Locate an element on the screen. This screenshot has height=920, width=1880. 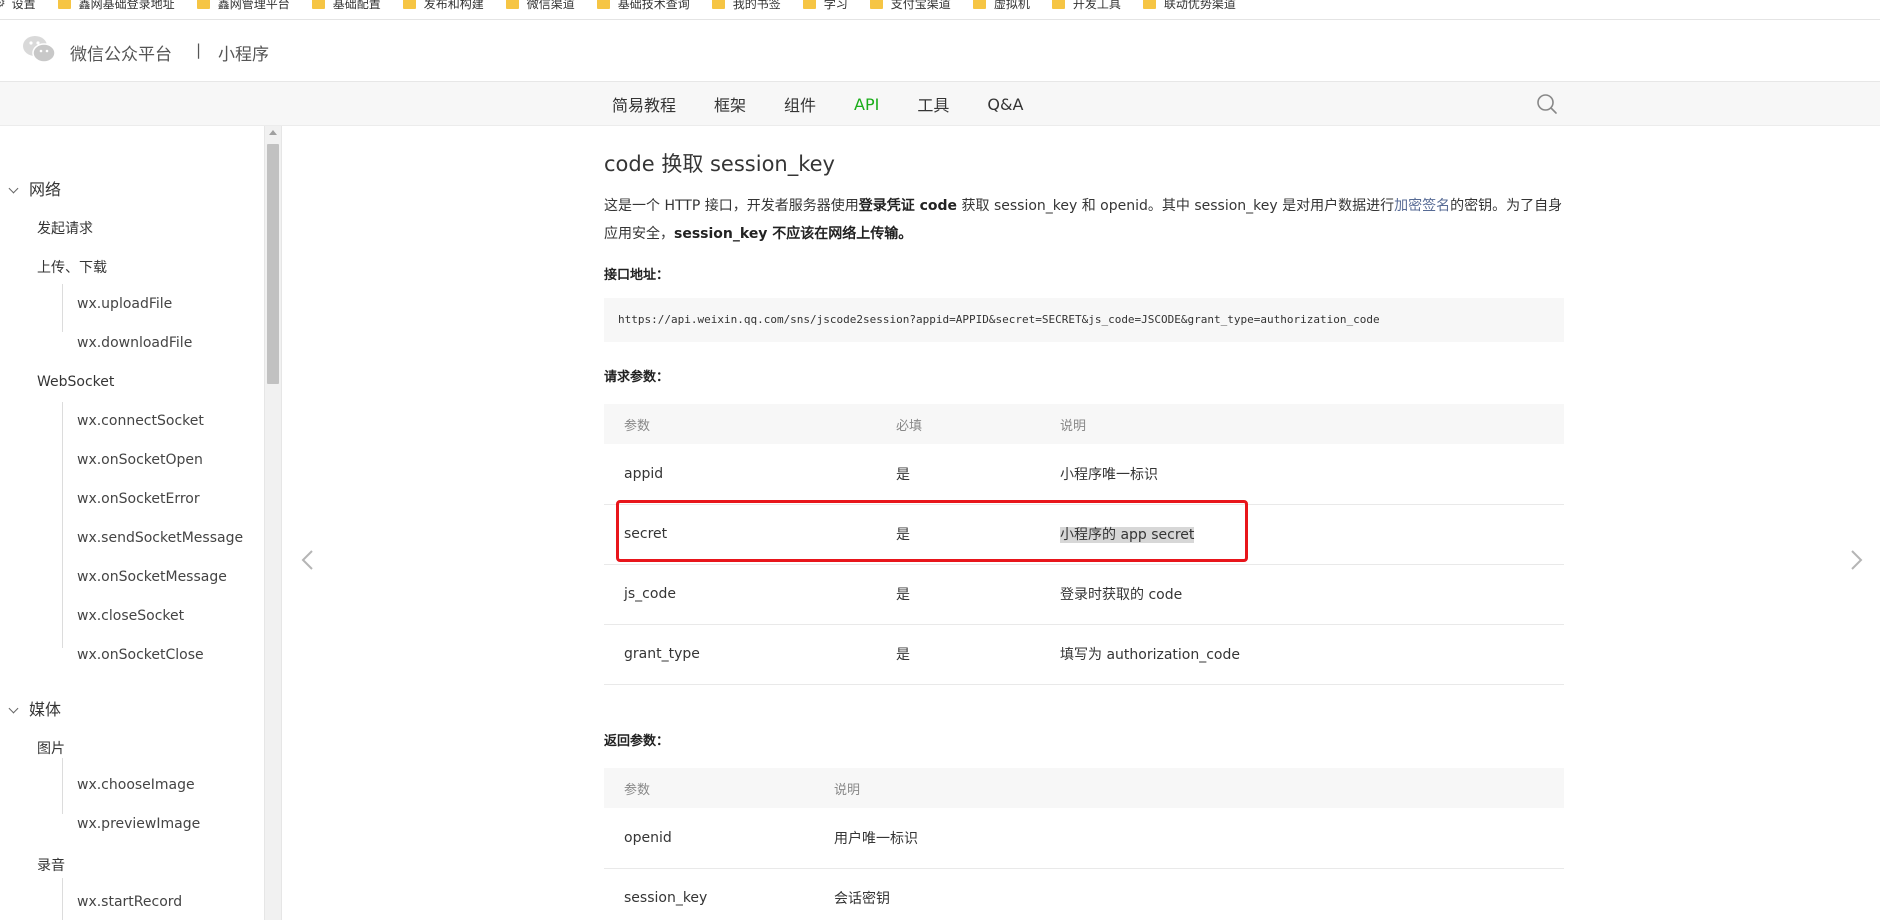
sidebar-item-uploadfile: wx.uploadFile is located at coordinates (124, 304).